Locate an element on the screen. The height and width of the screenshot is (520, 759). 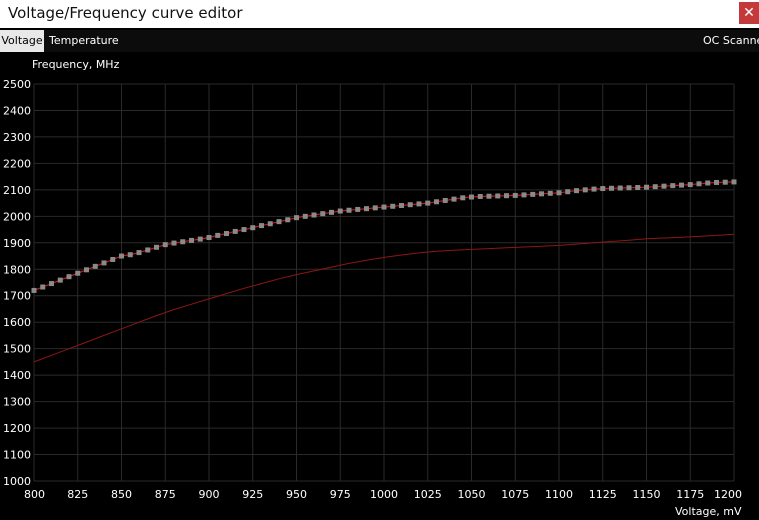
x-tick-label: 1050 is located at coordinates (472, 494).